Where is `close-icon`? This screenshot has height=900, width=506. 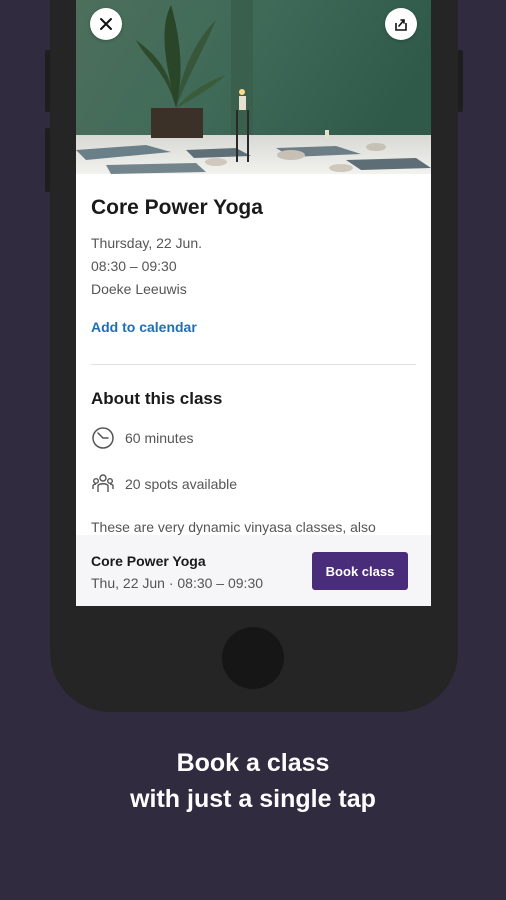
close-icon is located at coordinates (106, 24).